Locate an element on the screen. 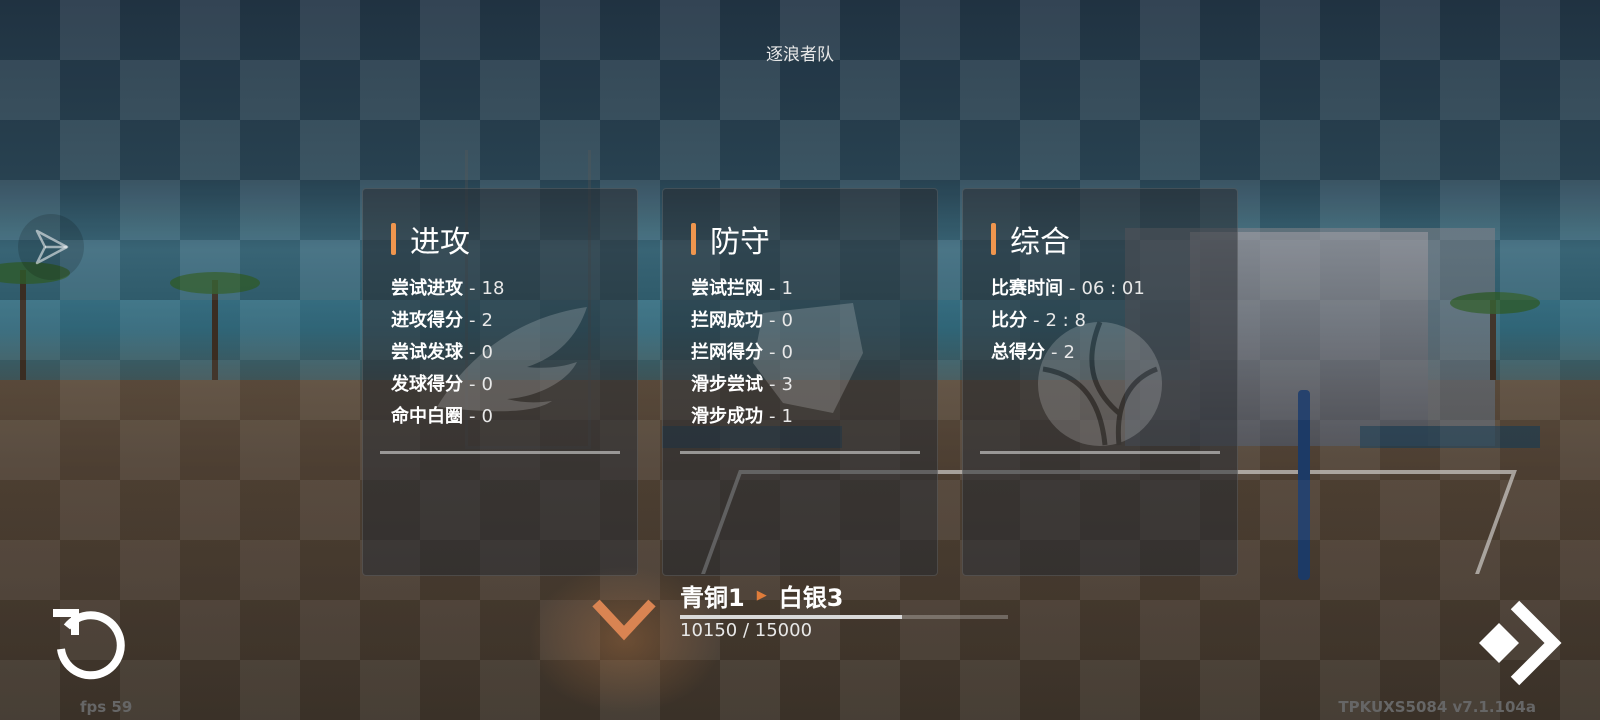  stat-row: 比分 -2 : 8 is located at coordinates (1068, 321).